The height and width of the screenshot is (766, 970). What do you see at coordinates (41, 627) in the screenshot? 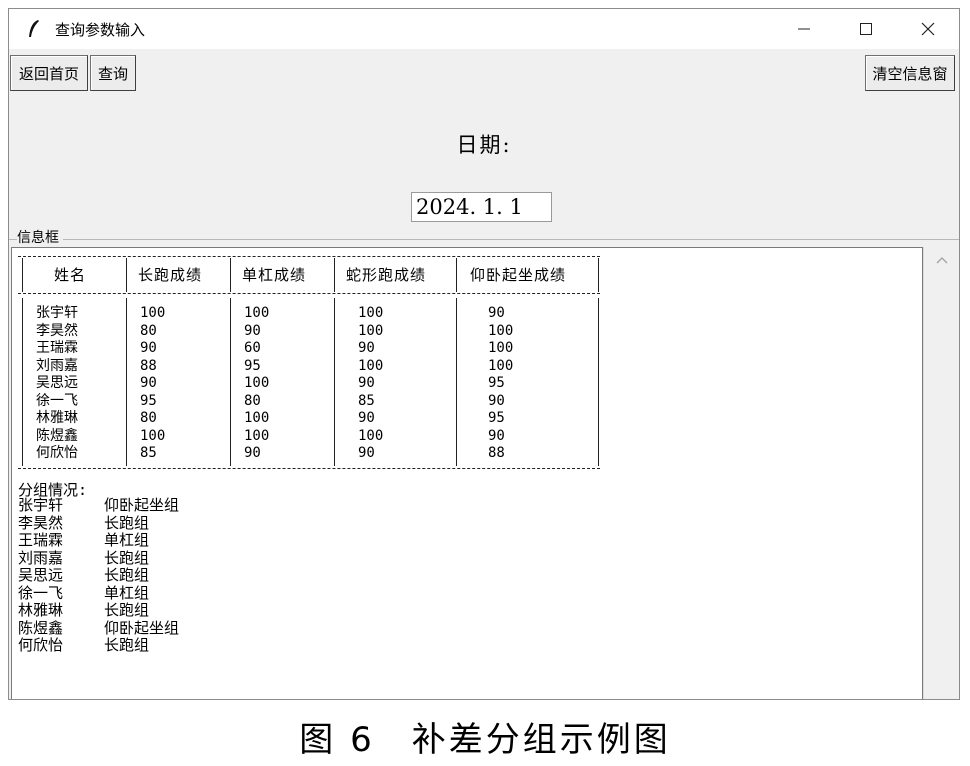
I see `grouping-student-name: 陈煜鑫` at bounding box center [41, 627].